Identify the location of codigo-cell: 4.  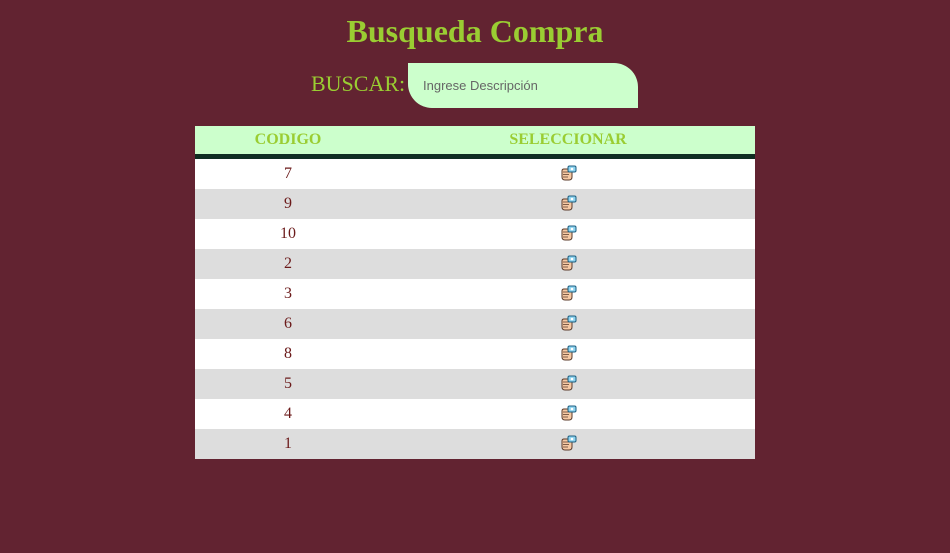
(288, 414).